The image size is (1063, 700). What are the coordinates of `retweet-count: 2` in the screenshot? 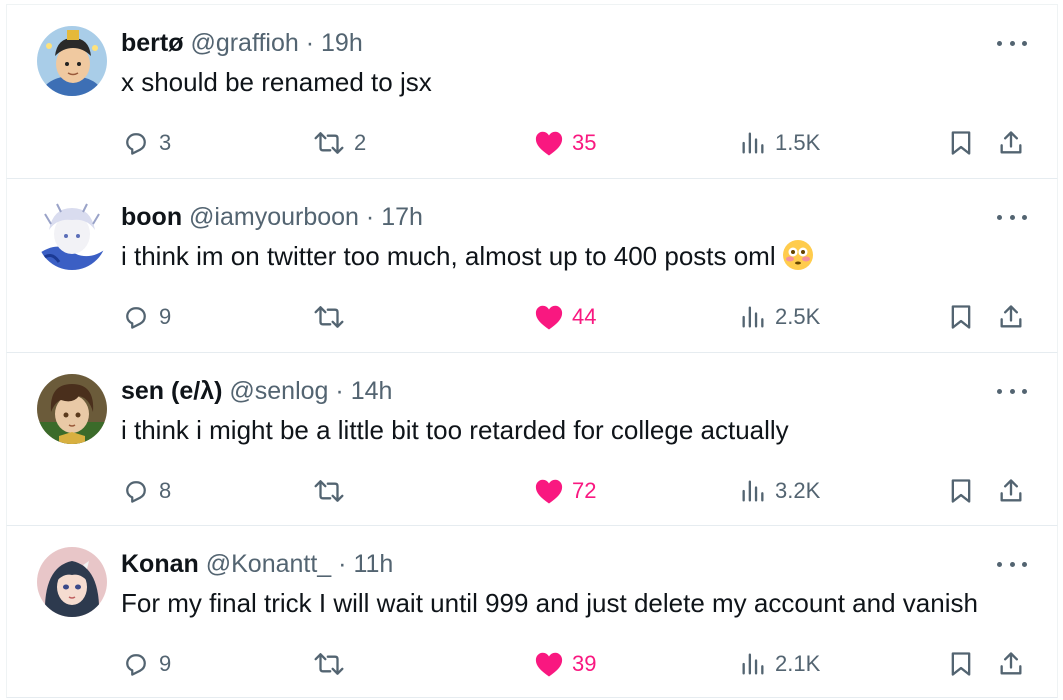 It's located at (360, 142).